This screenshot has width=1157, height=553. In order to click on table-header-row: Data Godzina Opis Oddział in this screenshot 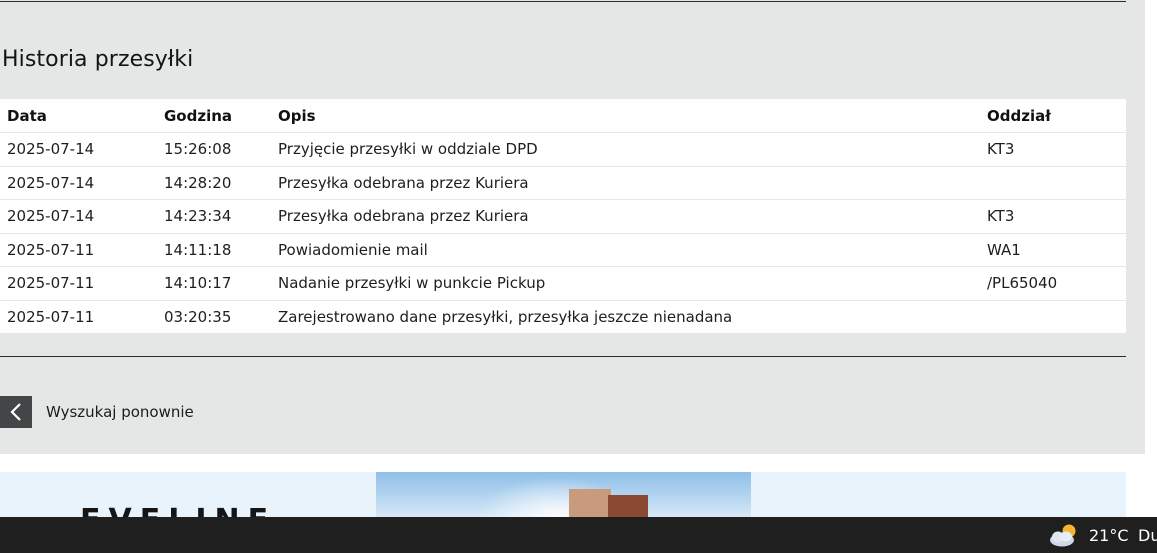, I will do `click(563, 116)`.